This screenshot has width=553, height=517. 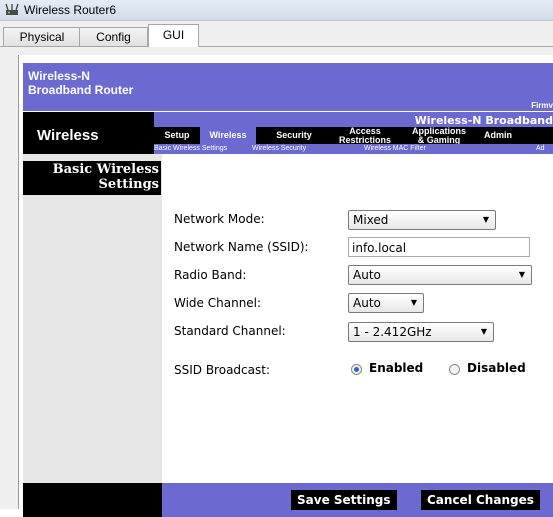 I want to click on section-title: Basic Wireless Settings, so click(x=92, y=178).